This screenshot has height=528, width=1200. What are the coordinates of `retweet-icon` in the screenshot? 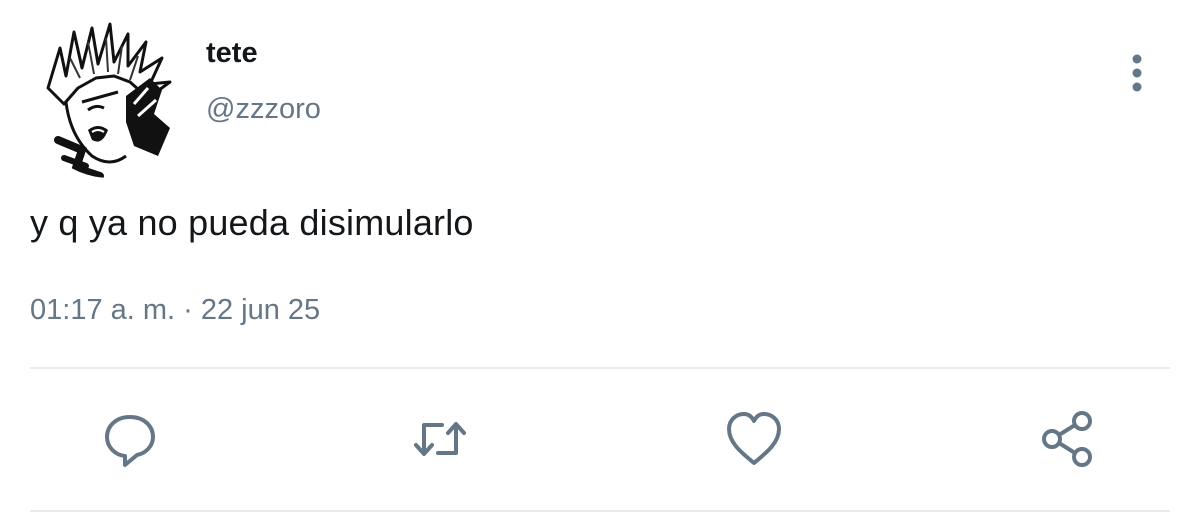 It's located at (440, 439).